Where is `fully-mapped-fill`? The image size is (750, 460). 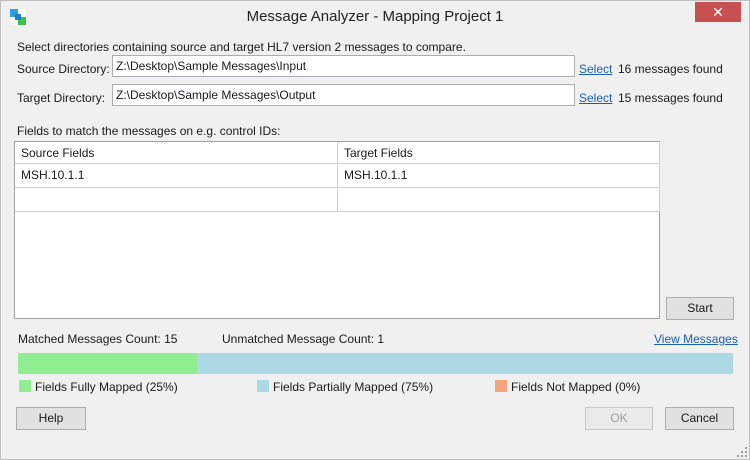
fully-mapped-fill is located at coordinates (107, 363).